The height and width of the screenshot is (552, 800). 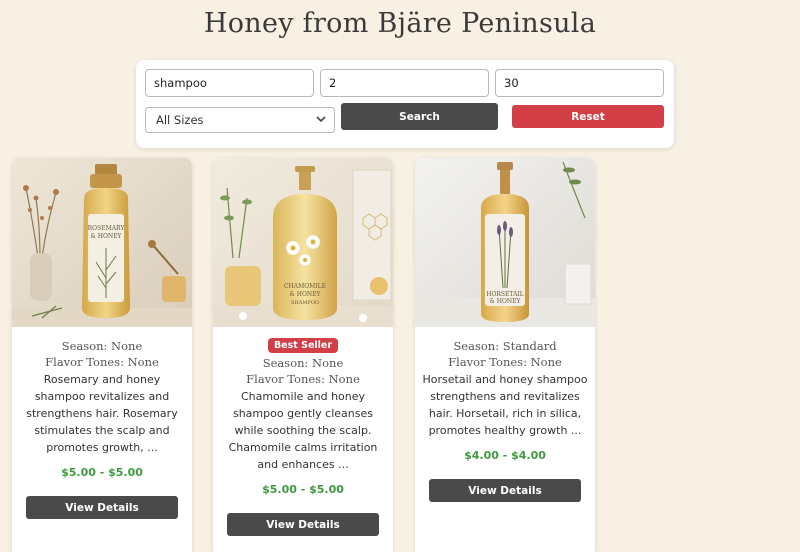 What do you see at coordinates (107, 228) in the screenshot?
I see `svg-text: ROSEMARY` at bounding box center [107, 228].